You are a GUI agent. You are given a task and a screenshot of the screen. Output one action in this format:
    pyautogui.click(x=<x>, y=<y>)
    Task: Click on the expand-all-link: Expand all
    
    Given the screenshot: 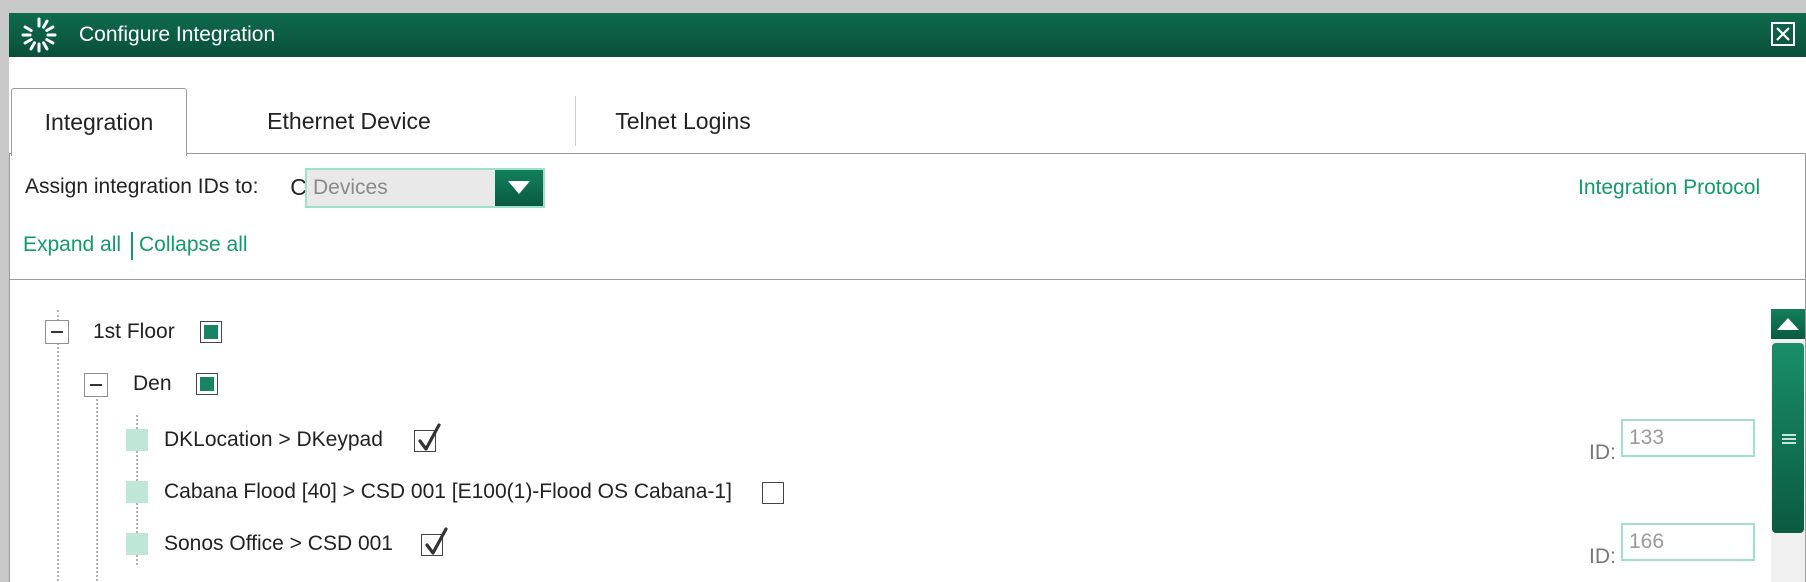 What is the action you would take?
    pyautogui.click(x=72, y=245)
    